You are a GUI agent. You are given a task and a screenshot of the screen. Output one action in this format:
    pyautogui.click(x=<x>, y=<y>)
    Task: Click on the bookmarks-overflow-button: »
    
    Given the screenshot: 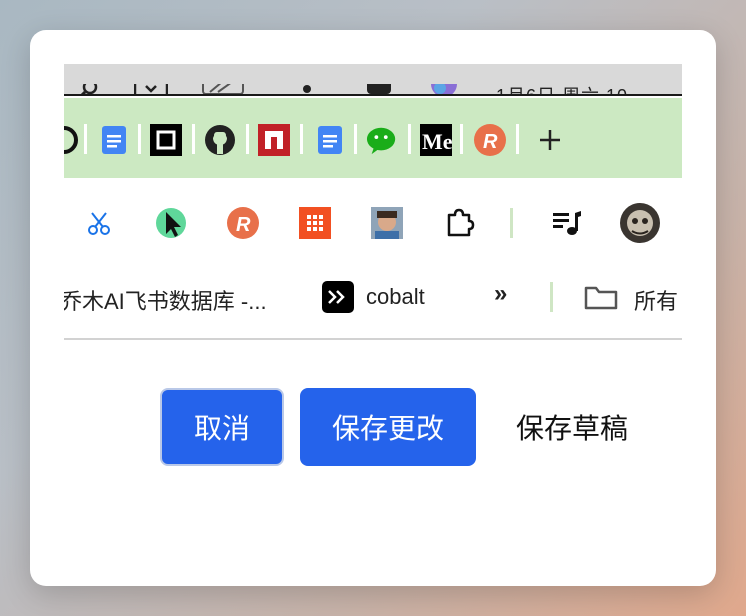 What is the action you would take?
    pyautogui.click(x=500, y=294)
    